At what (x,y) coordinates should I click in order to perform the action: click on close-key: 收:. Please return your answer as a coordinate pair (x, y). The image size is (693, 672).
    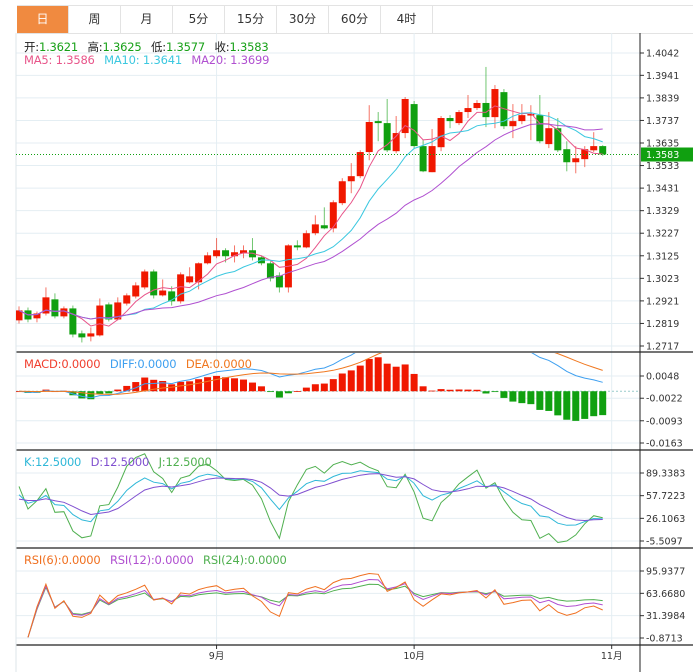
    Looking at the image, I should click on (222, 47).